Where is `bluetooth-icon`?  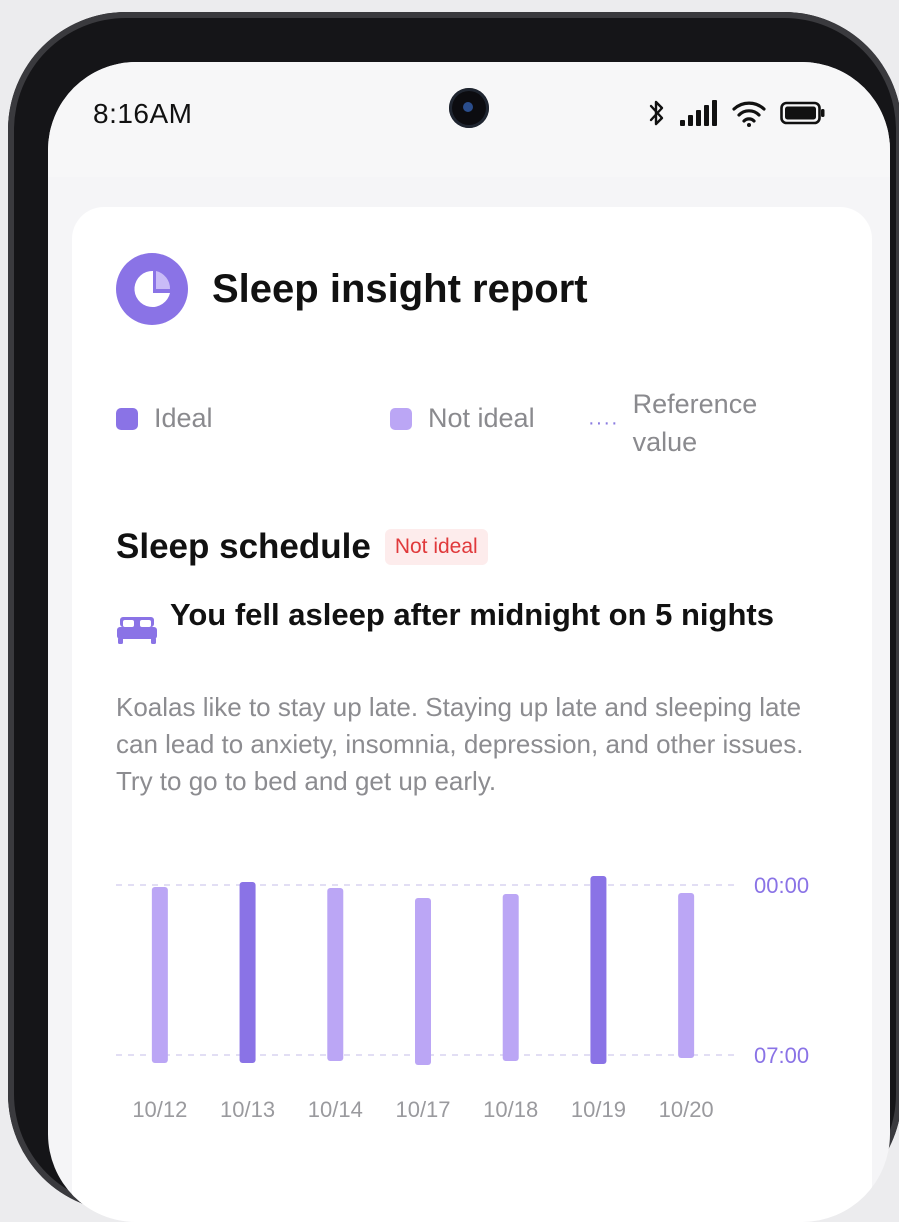 bluetooth-icon is located at coordinates (657, 113).